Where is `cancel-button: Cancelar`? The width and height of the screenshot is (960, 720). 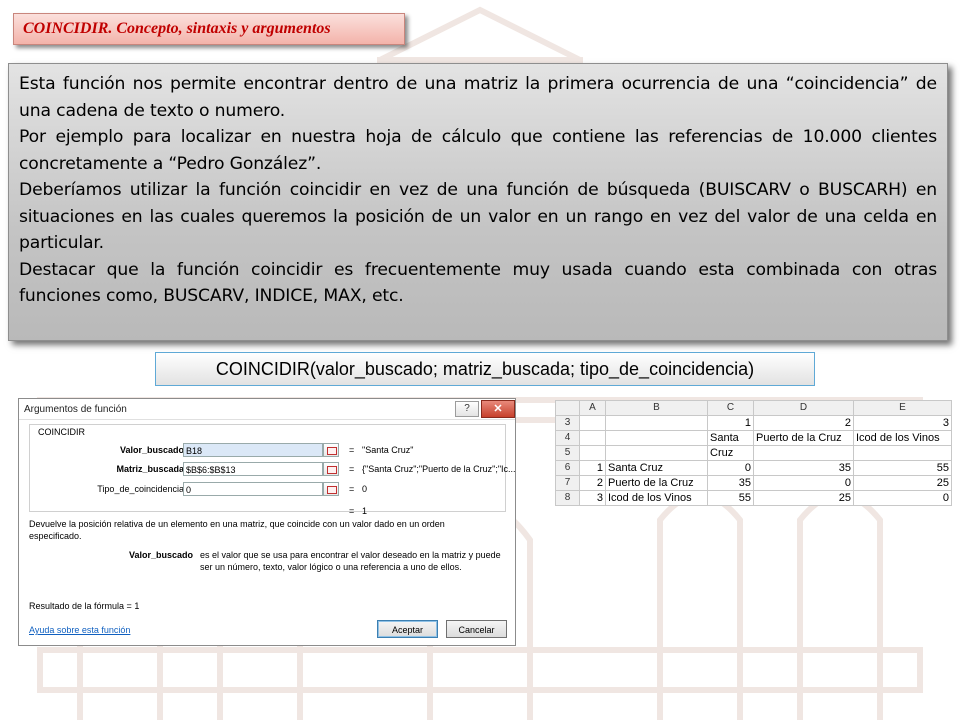
cancel-button: Cancelar is located at coordinates (476, 629).